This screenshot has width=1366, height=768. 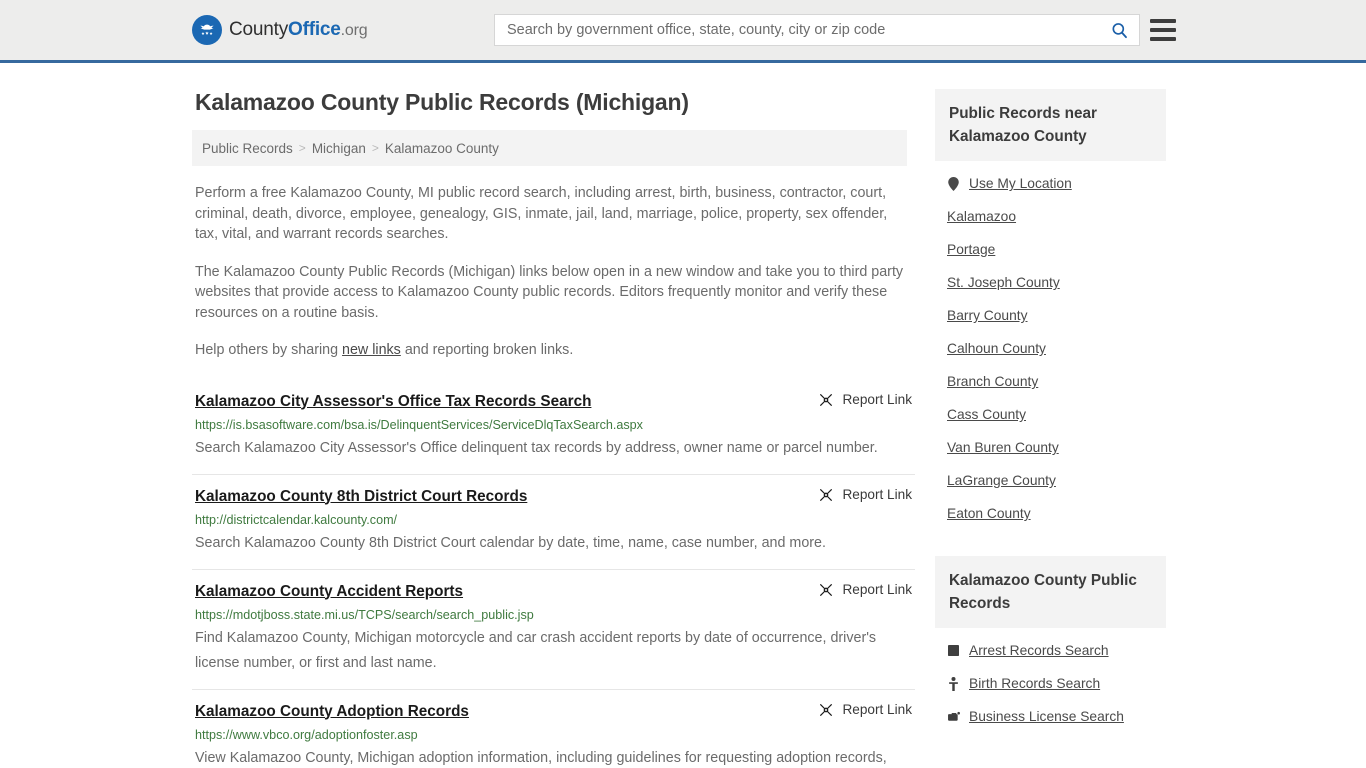 What do you see at coordinates (996, 348) in the screenshot?
I see `sidebar-link-calhoun-county: Calhoun County` at bounding box center [996, 348].